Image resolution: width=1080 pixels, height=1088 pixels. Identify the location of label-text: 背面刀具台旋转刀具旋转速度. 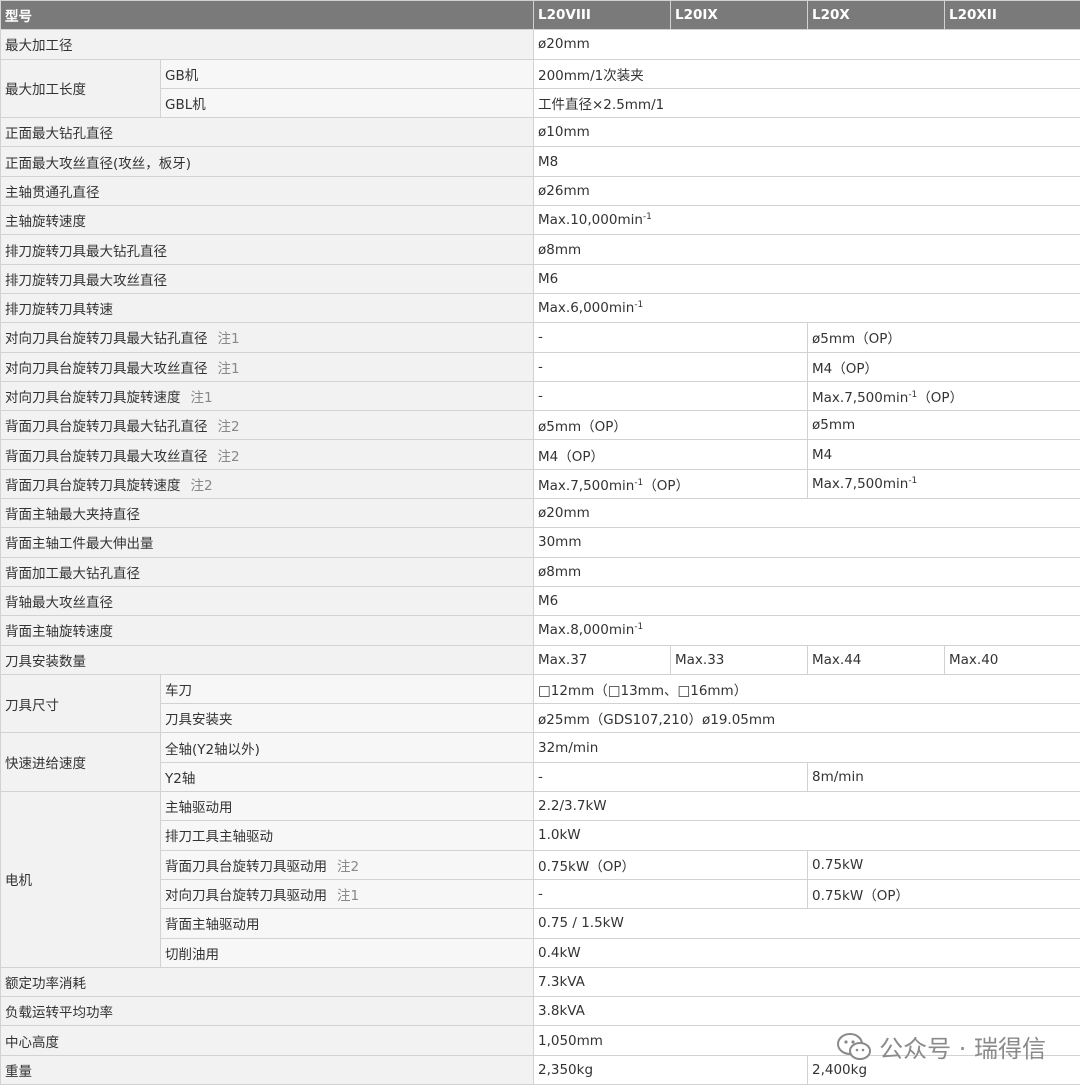
(93, 485).